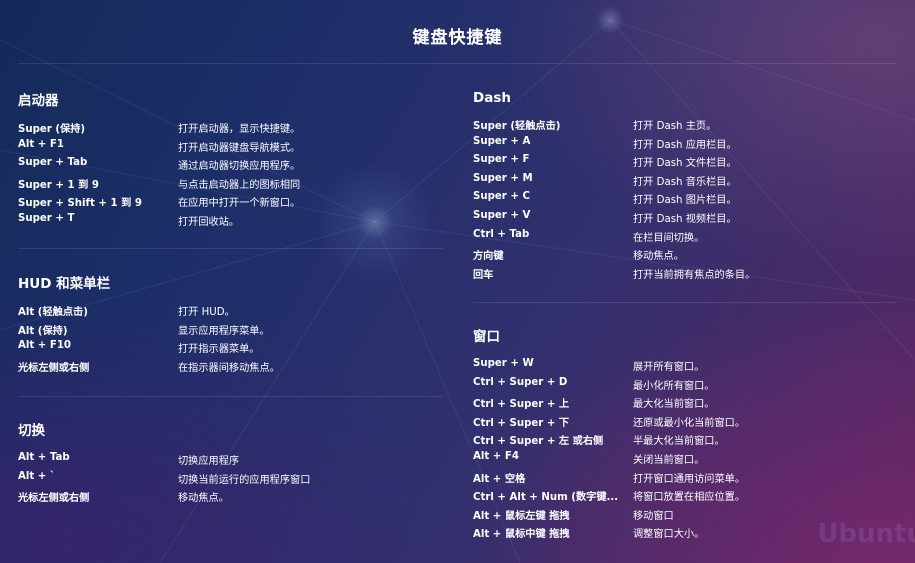 The height and width of the screenshot is (563, 915). Describe the element at coordinates (64, 284) in the screenshot. I see `section-title: HUD 和菜单栏` at that location.